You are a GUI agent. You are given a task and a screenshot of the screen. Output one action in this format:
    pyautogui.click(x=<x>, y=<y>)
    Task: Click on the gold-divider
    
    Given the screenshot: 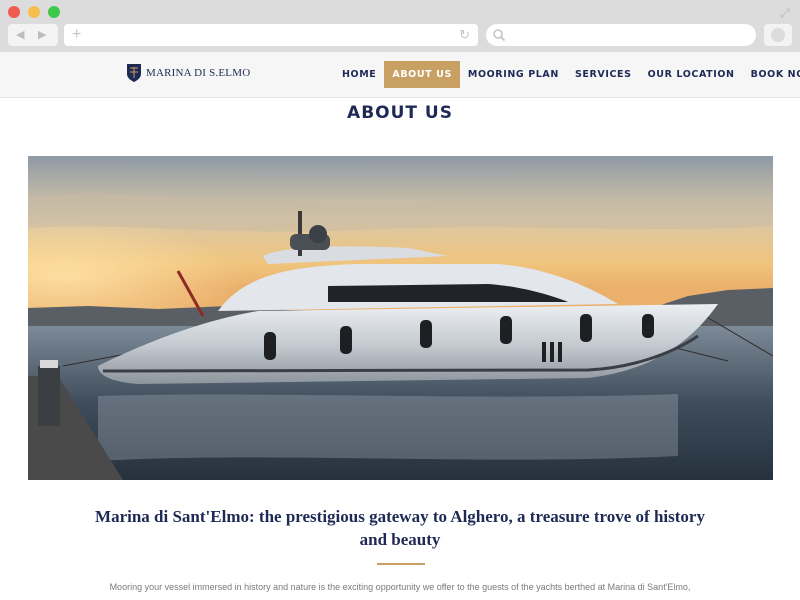 What is the action you would take?
    pyautogui.click(x=401, y=564)
    